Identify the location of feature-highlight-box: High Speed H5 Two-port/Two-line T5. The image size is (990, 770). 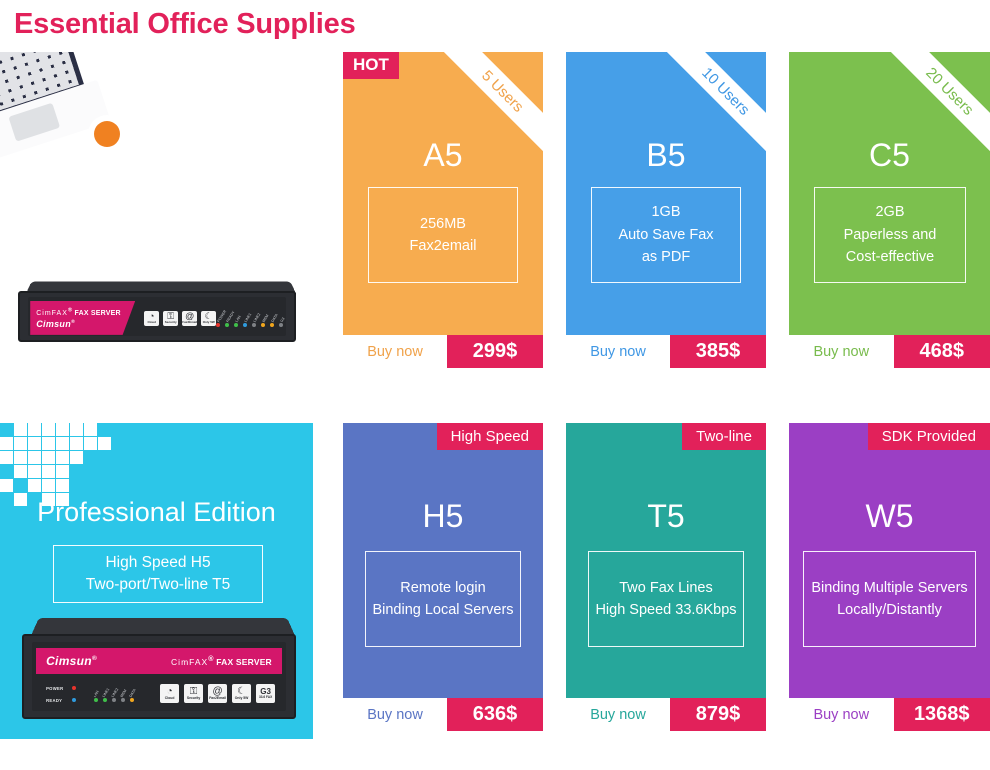
(158, 574).